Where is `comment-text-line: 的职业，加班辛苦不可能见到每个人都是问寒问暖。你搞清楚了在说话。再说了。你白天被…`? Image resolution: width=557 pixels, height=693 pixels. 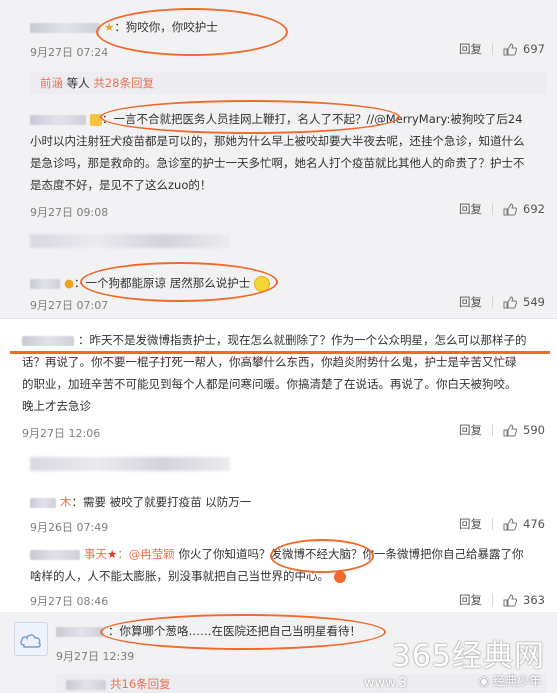 comment-text-line: 的职业，加班辛苦不可能见到每个人都是问寒问暖。你搞清楚了在说话。再说了。你白天被… is located at coordinates (269, 384).